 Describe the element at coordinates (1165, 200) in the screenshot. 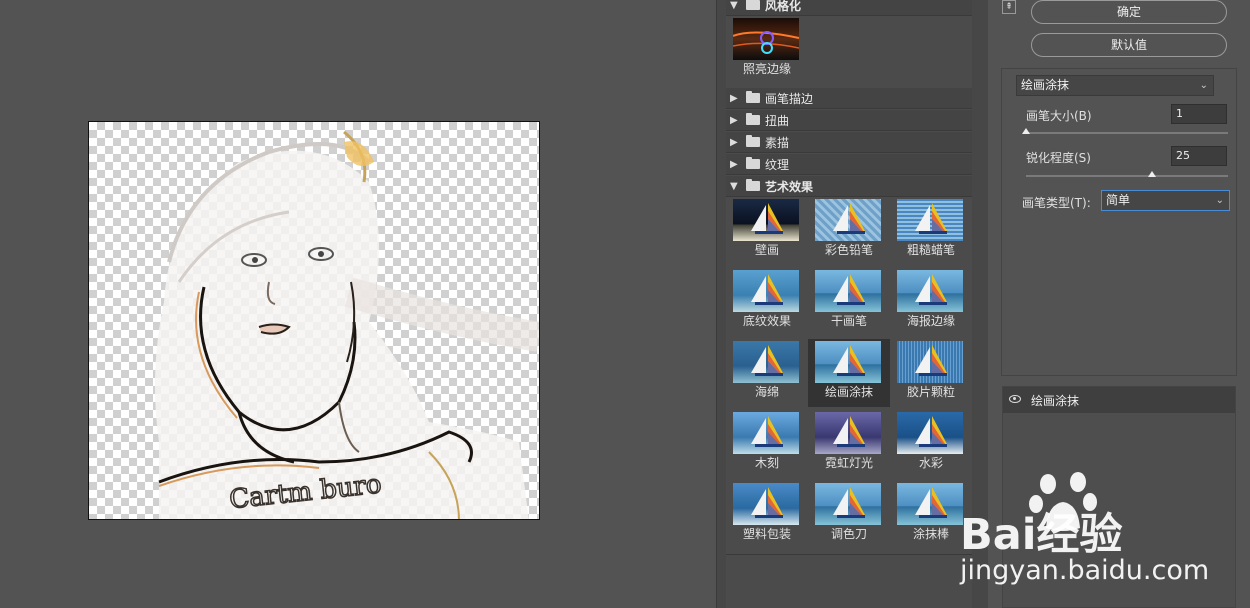

I see `brush-type-select: 简单 ⌄` at that location.